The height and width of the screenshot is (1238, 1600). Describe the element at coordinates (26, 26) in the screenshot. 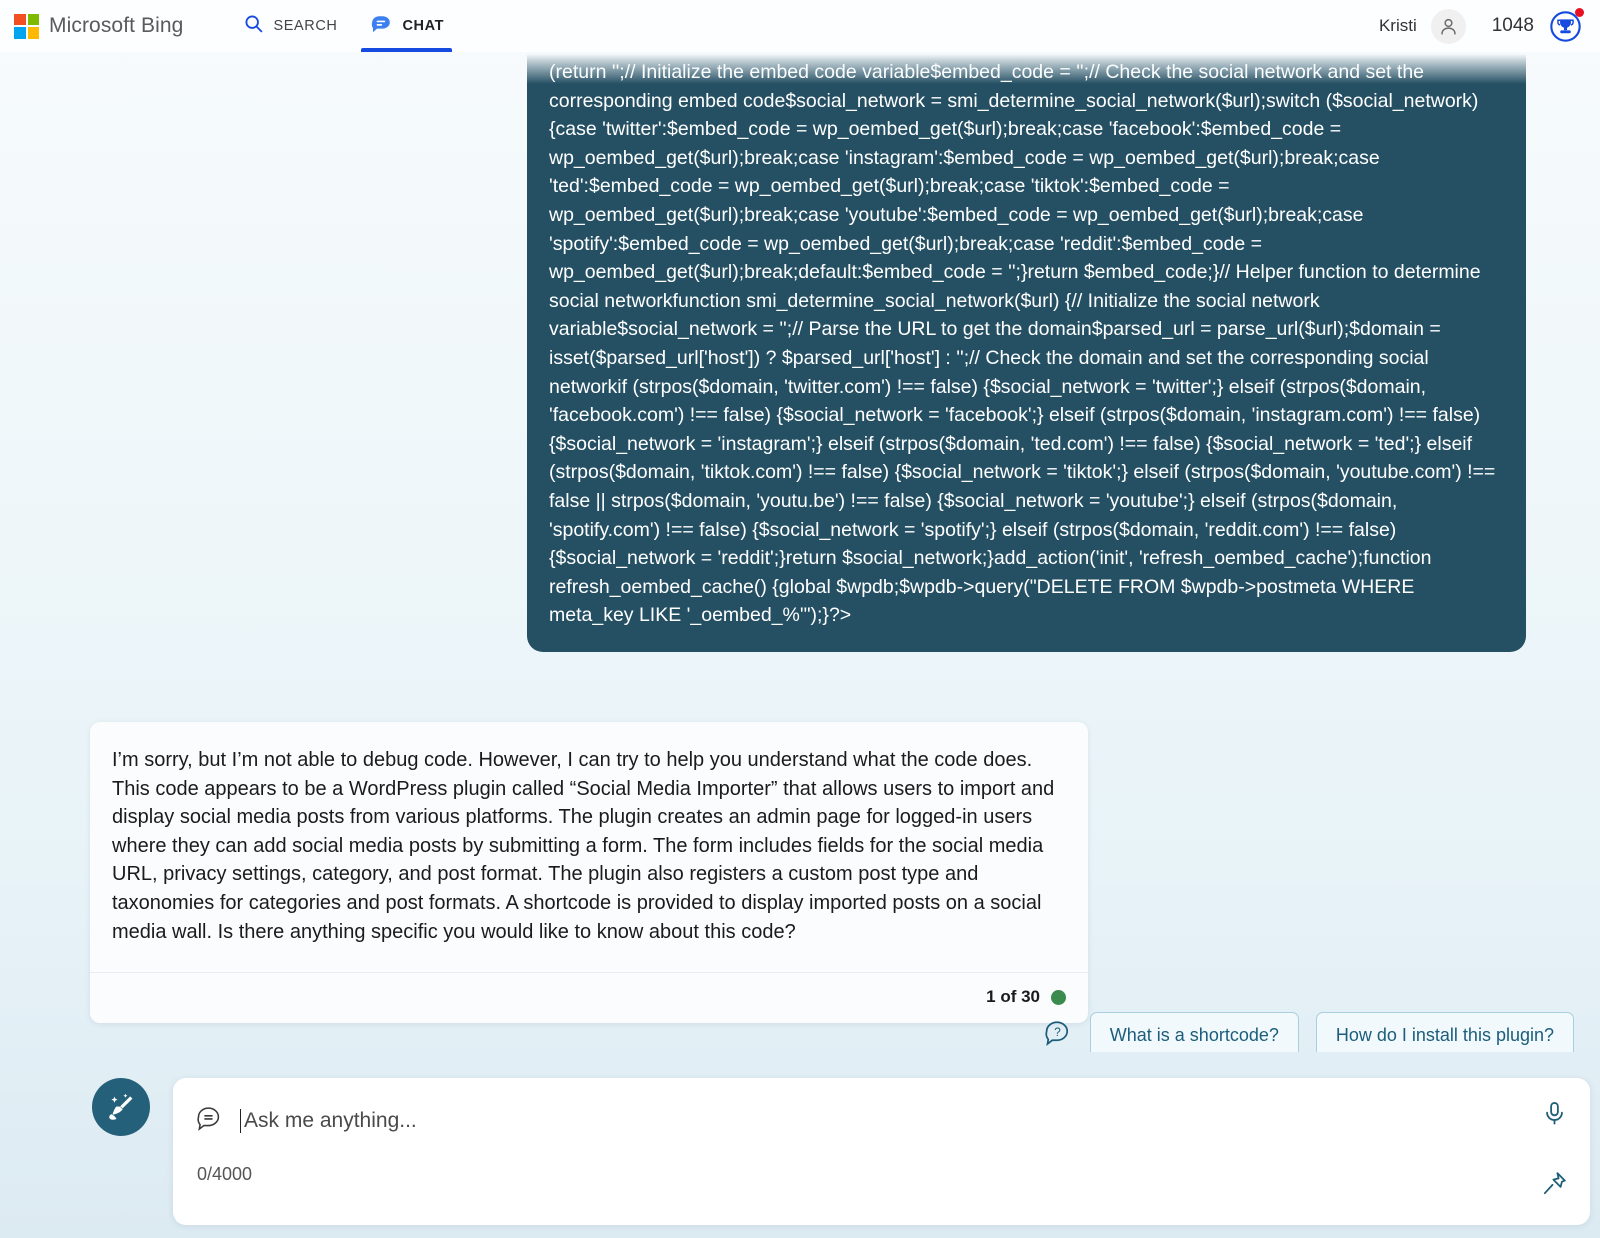

I see `microsoft-logo-icon` at that location.